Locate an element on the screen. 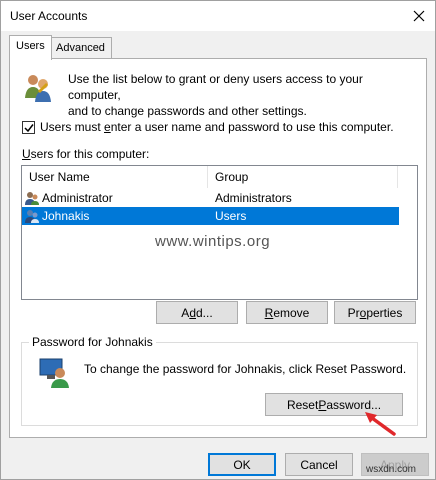 The height and width of the screenshot is (480, 436). btn-label-part: A is located at coordinates (185, 312).